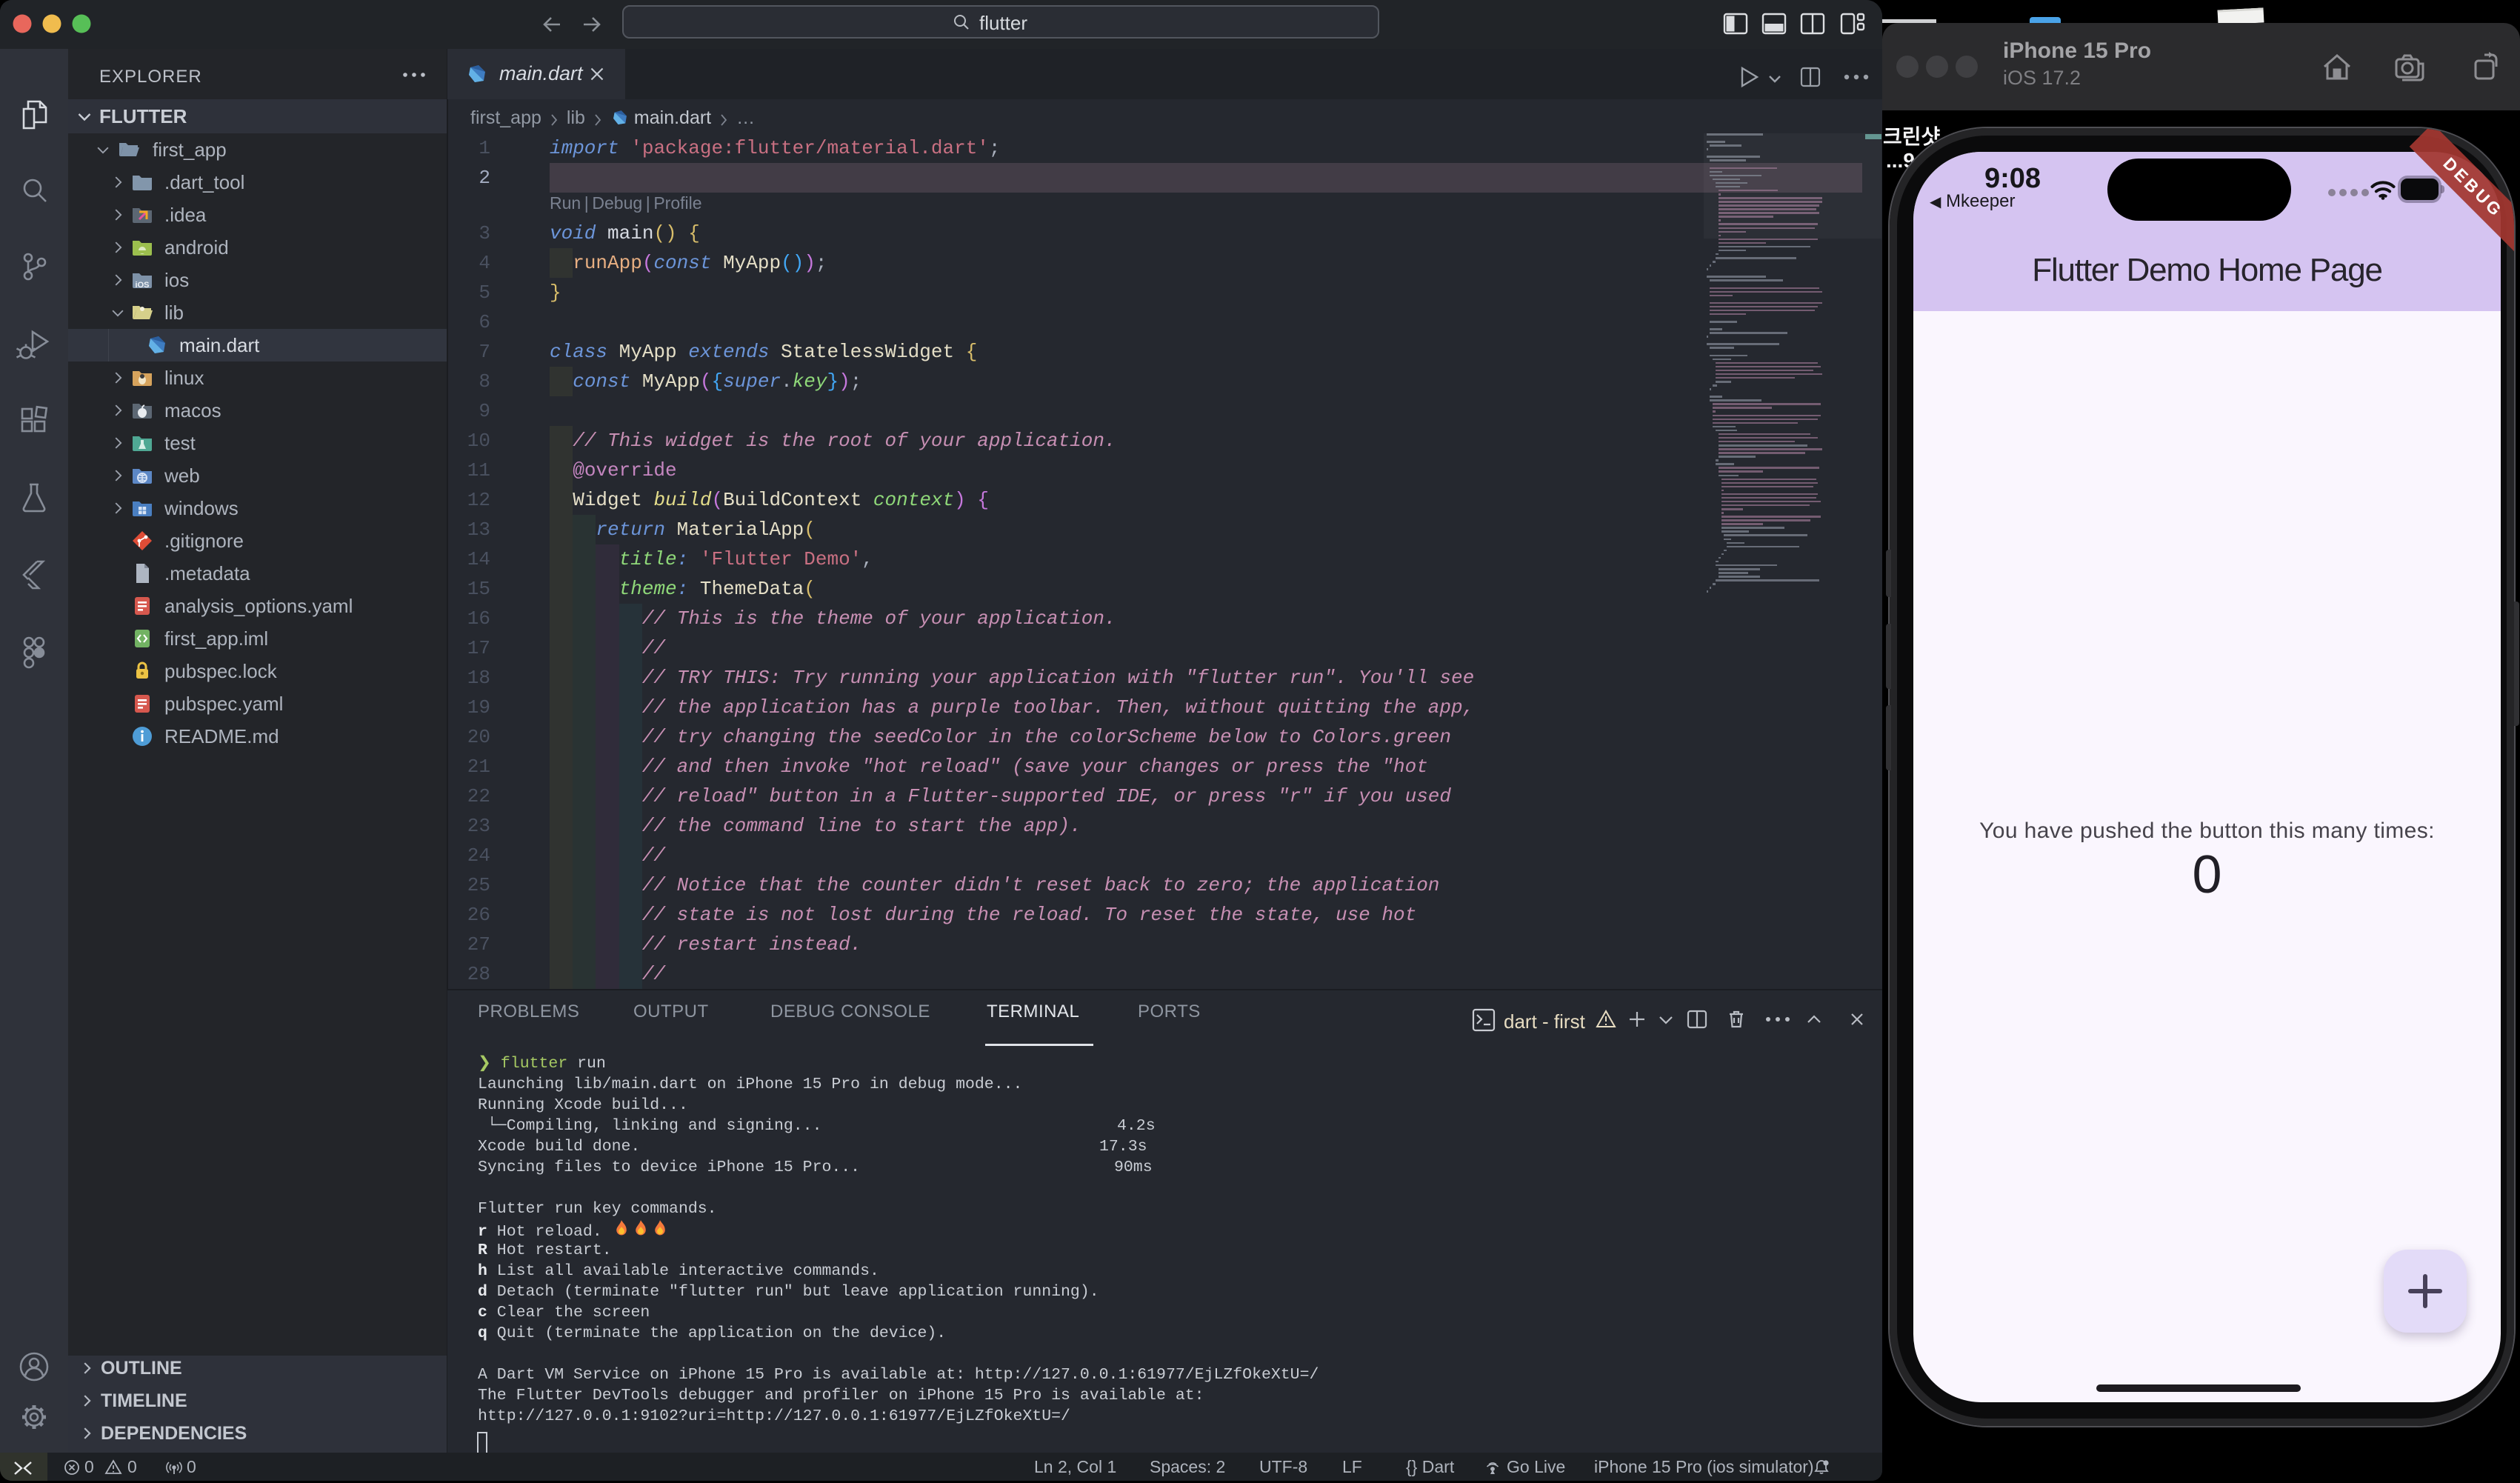 The height and width of the screenshot is (1483, 2520). What do you see at coordinates (143, 285) in the screenshot?
I see `svg-text: iOS` at bounding box center [143, 285].